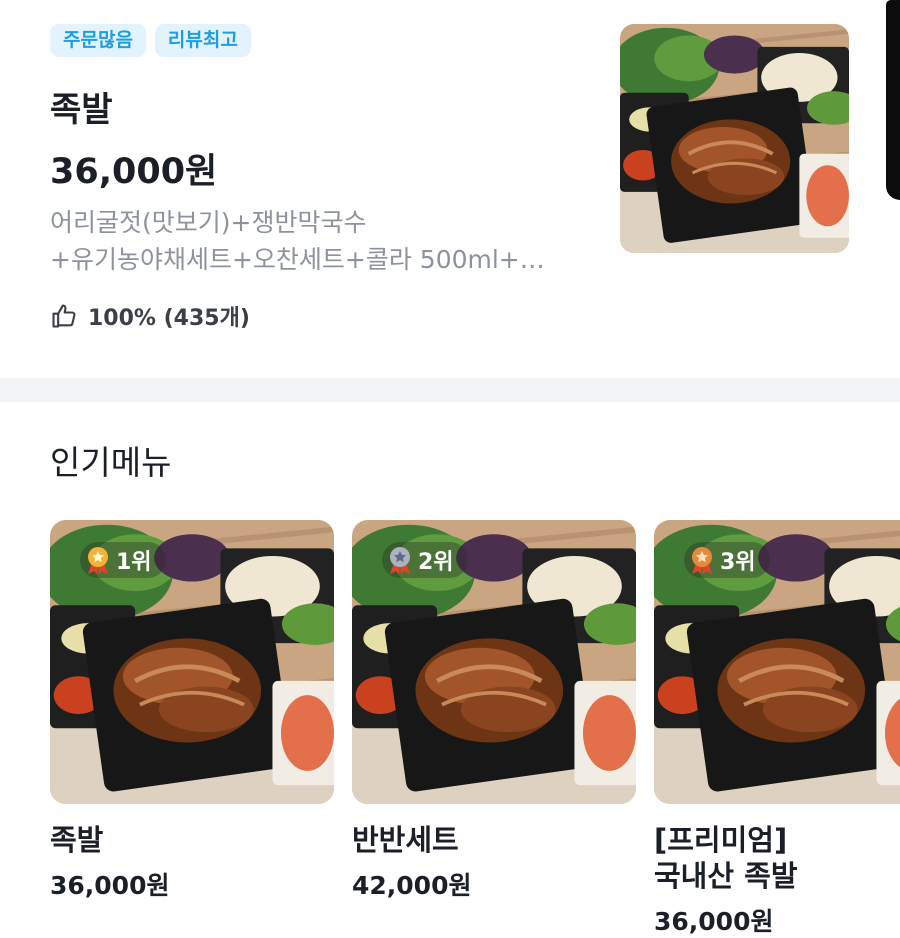  Describe the element at coordinates (134, 172) in the screenshot. I see `featured-item-price: 36,000원` at that location.